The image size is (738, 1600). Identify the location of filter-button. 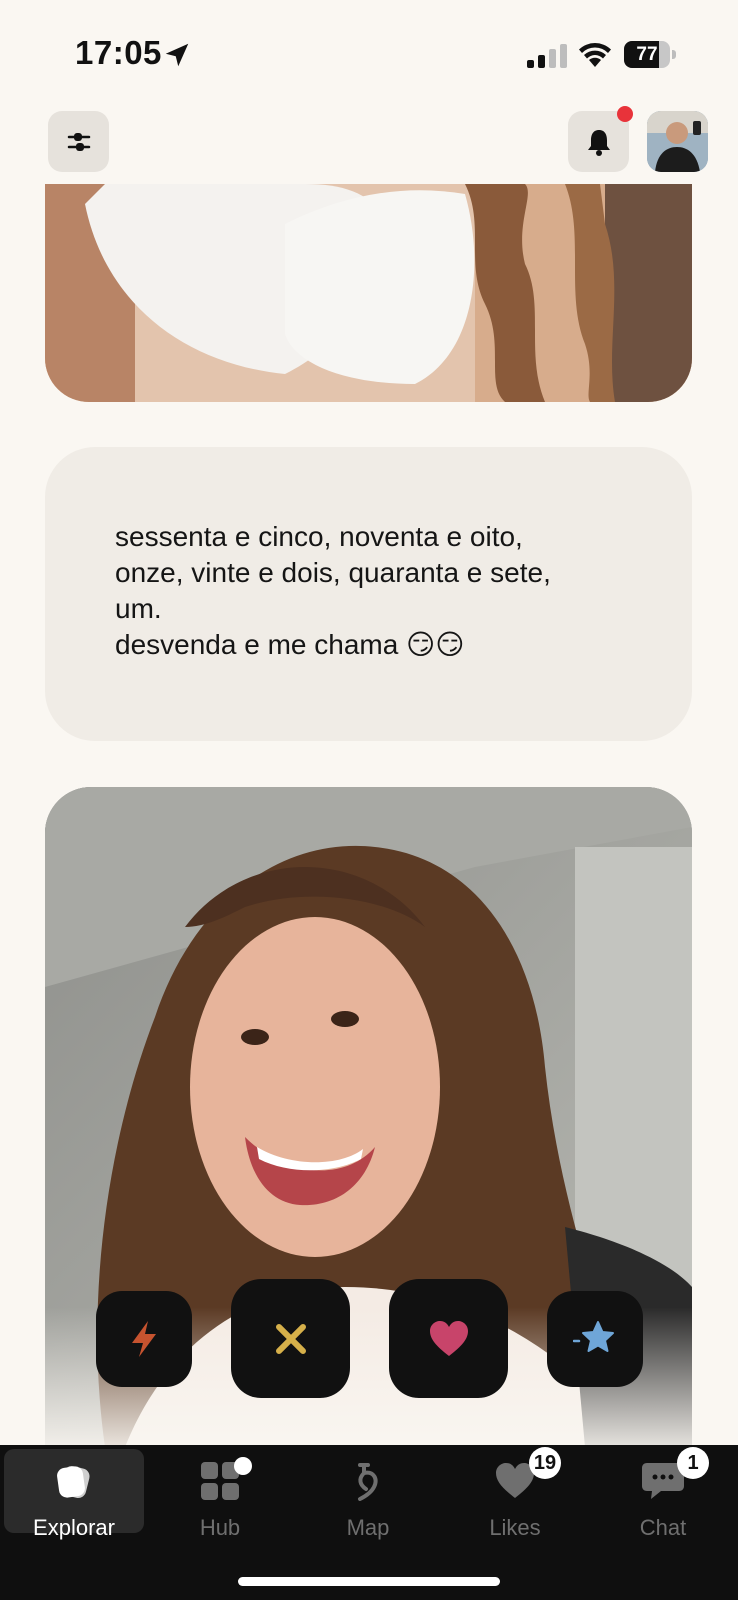
(78, 141).